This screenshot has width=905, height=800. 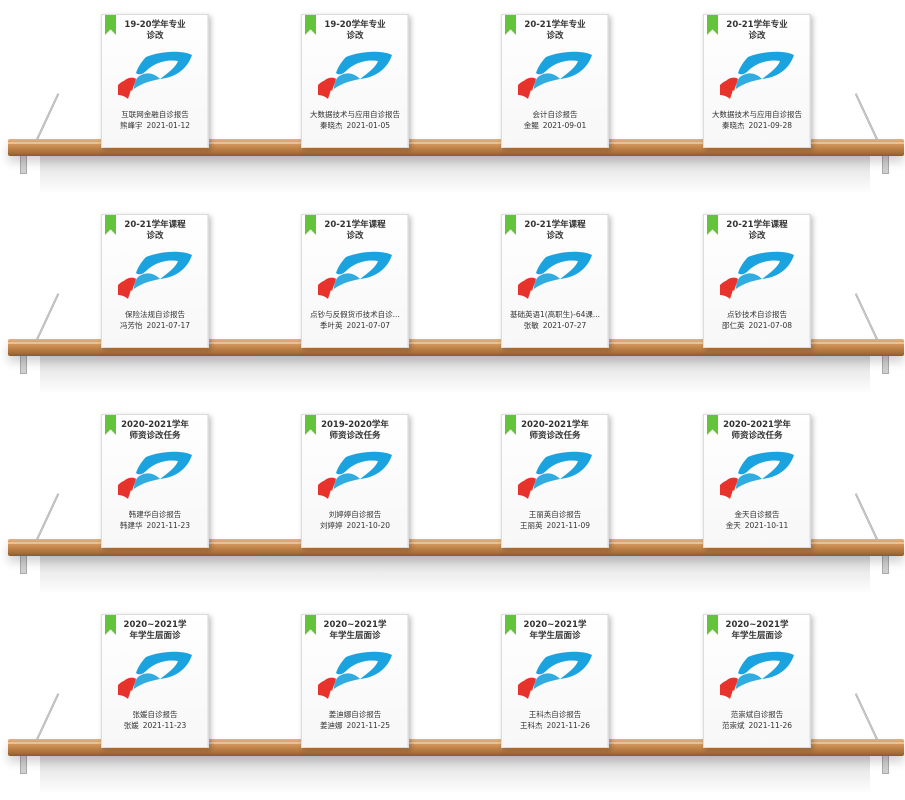 I want to click on report-book: 2020-2021学年 师资诊改任务 王丽英自诊报告 王丽英 2021-11-09, so click(x=555, y=481).